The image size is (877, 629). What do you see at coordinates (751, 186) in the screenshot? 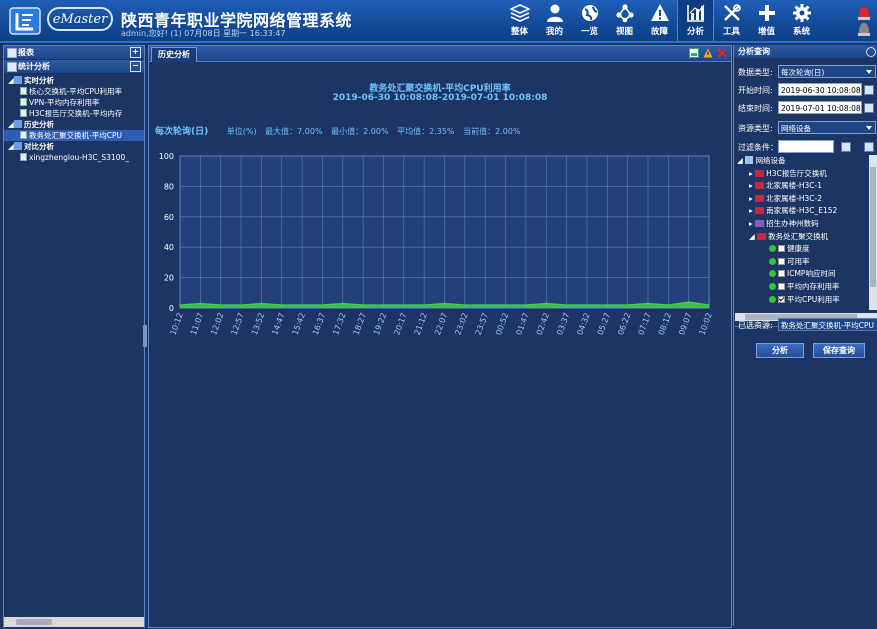
I see `triangle-right-icon: ▸` at bounding box center [751, 186].